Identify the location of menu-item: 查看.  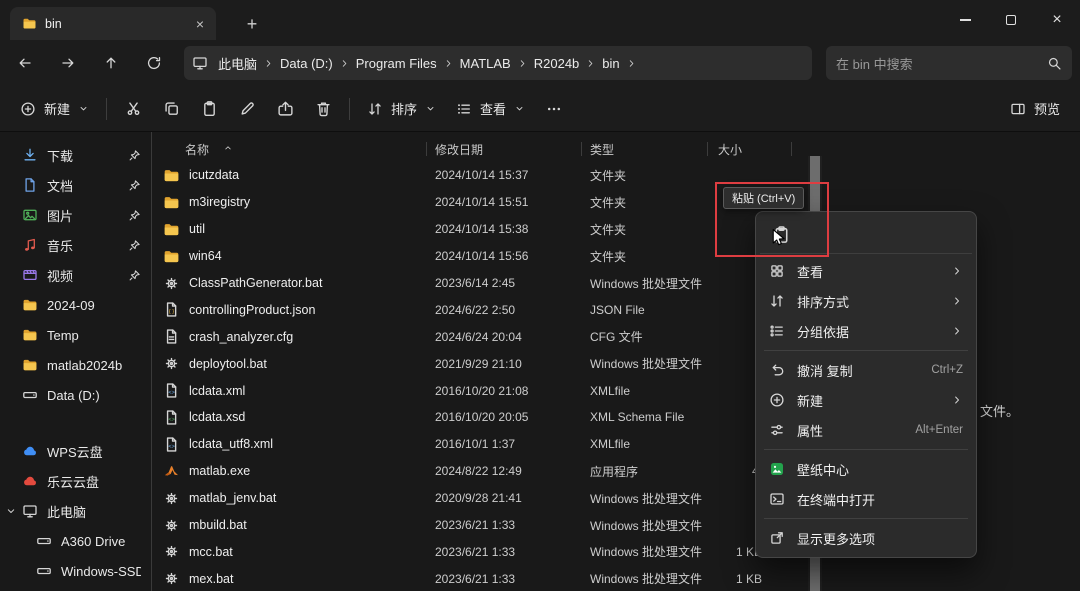
(866, 271).